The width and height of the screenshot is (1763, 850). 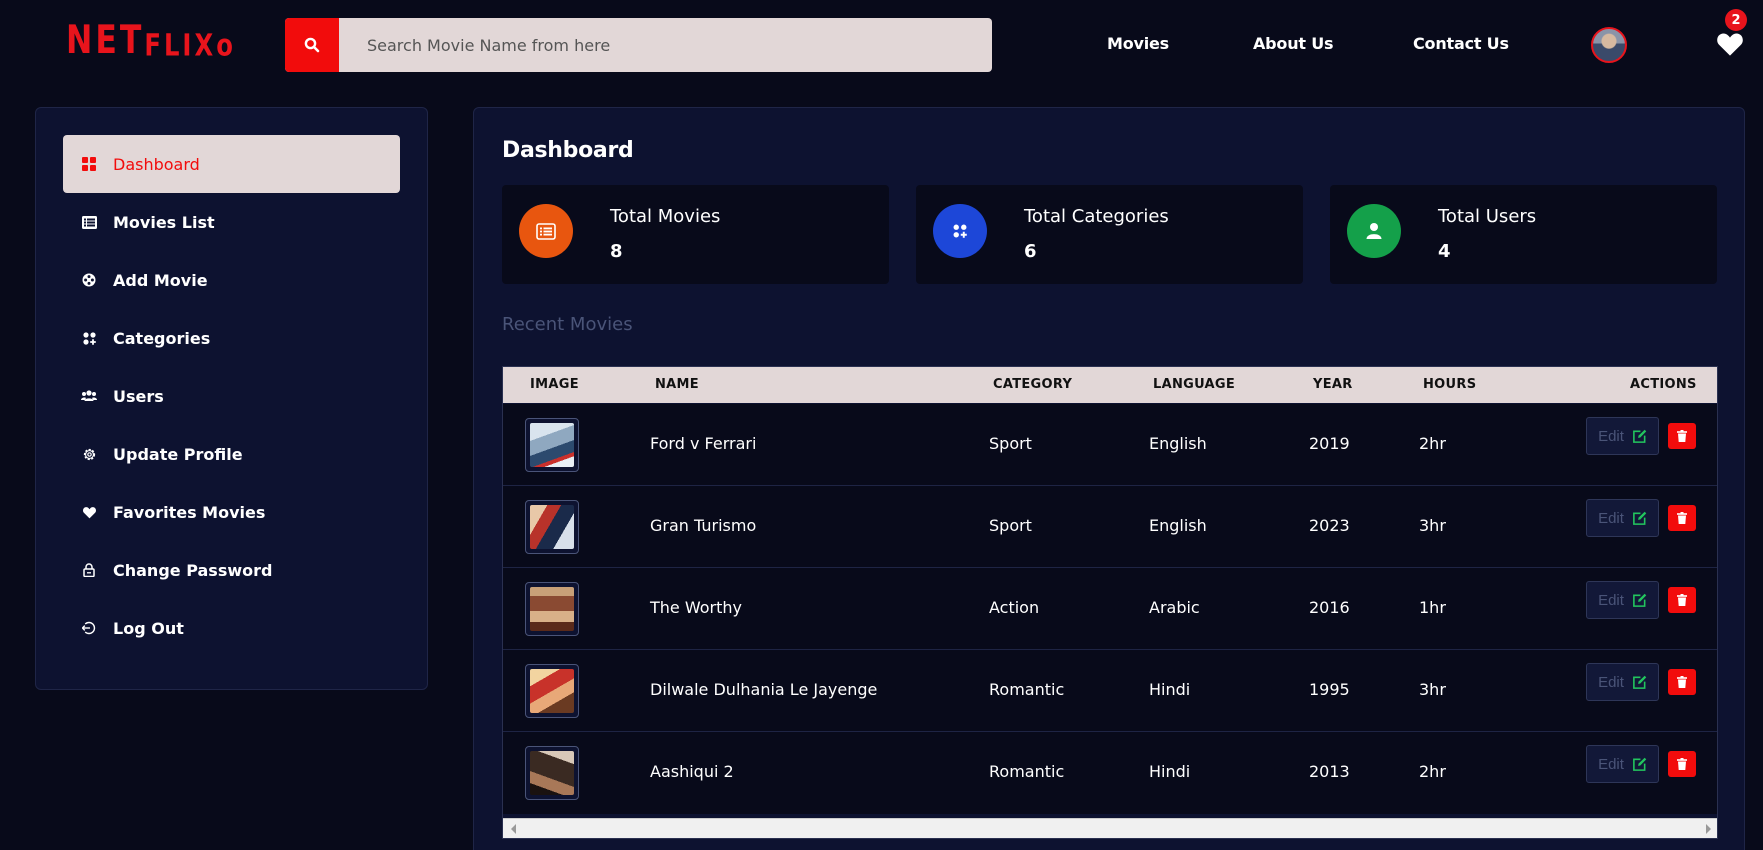 What do you see at coordinates (231, 628) in the screenshot?
I see `sidebar-item-log-out: Log Out` at bounding box center [231, 628].